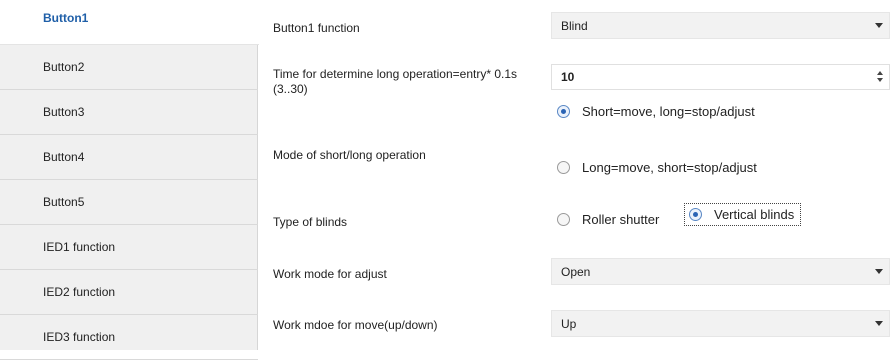 The image size is (890, 360). I want to click on decrement-arrow-icon, so click(880, 80).